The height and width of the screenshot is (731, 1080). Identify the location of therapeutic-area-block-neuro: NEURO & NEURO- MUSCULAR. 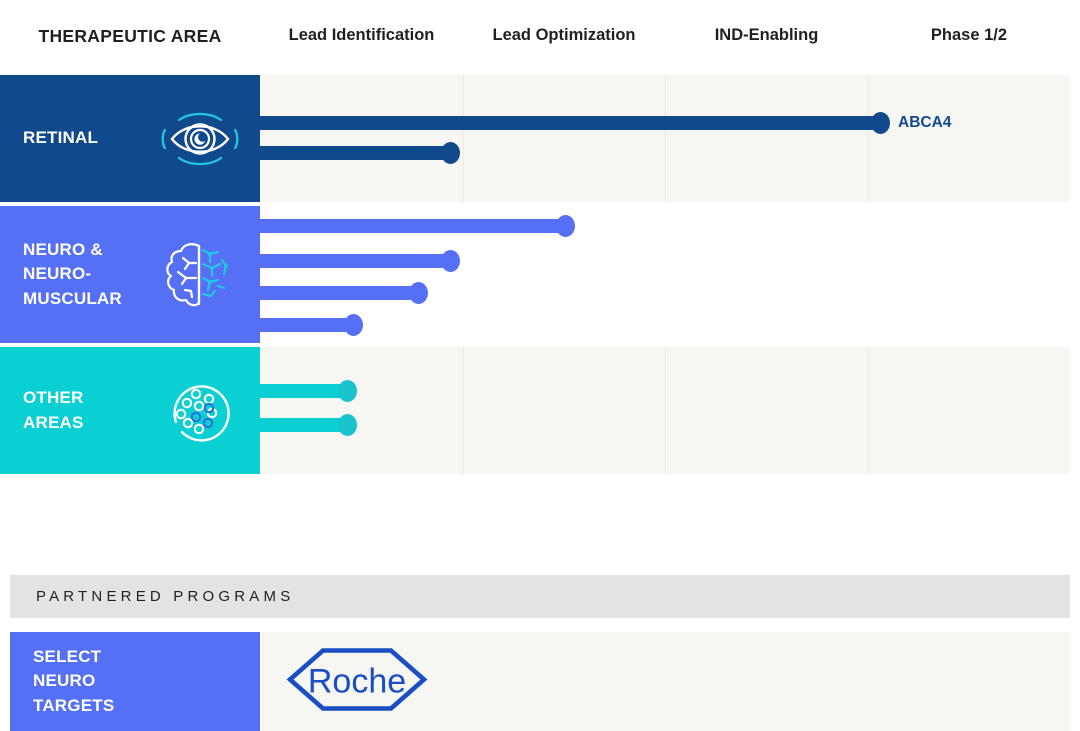
(130, 274).